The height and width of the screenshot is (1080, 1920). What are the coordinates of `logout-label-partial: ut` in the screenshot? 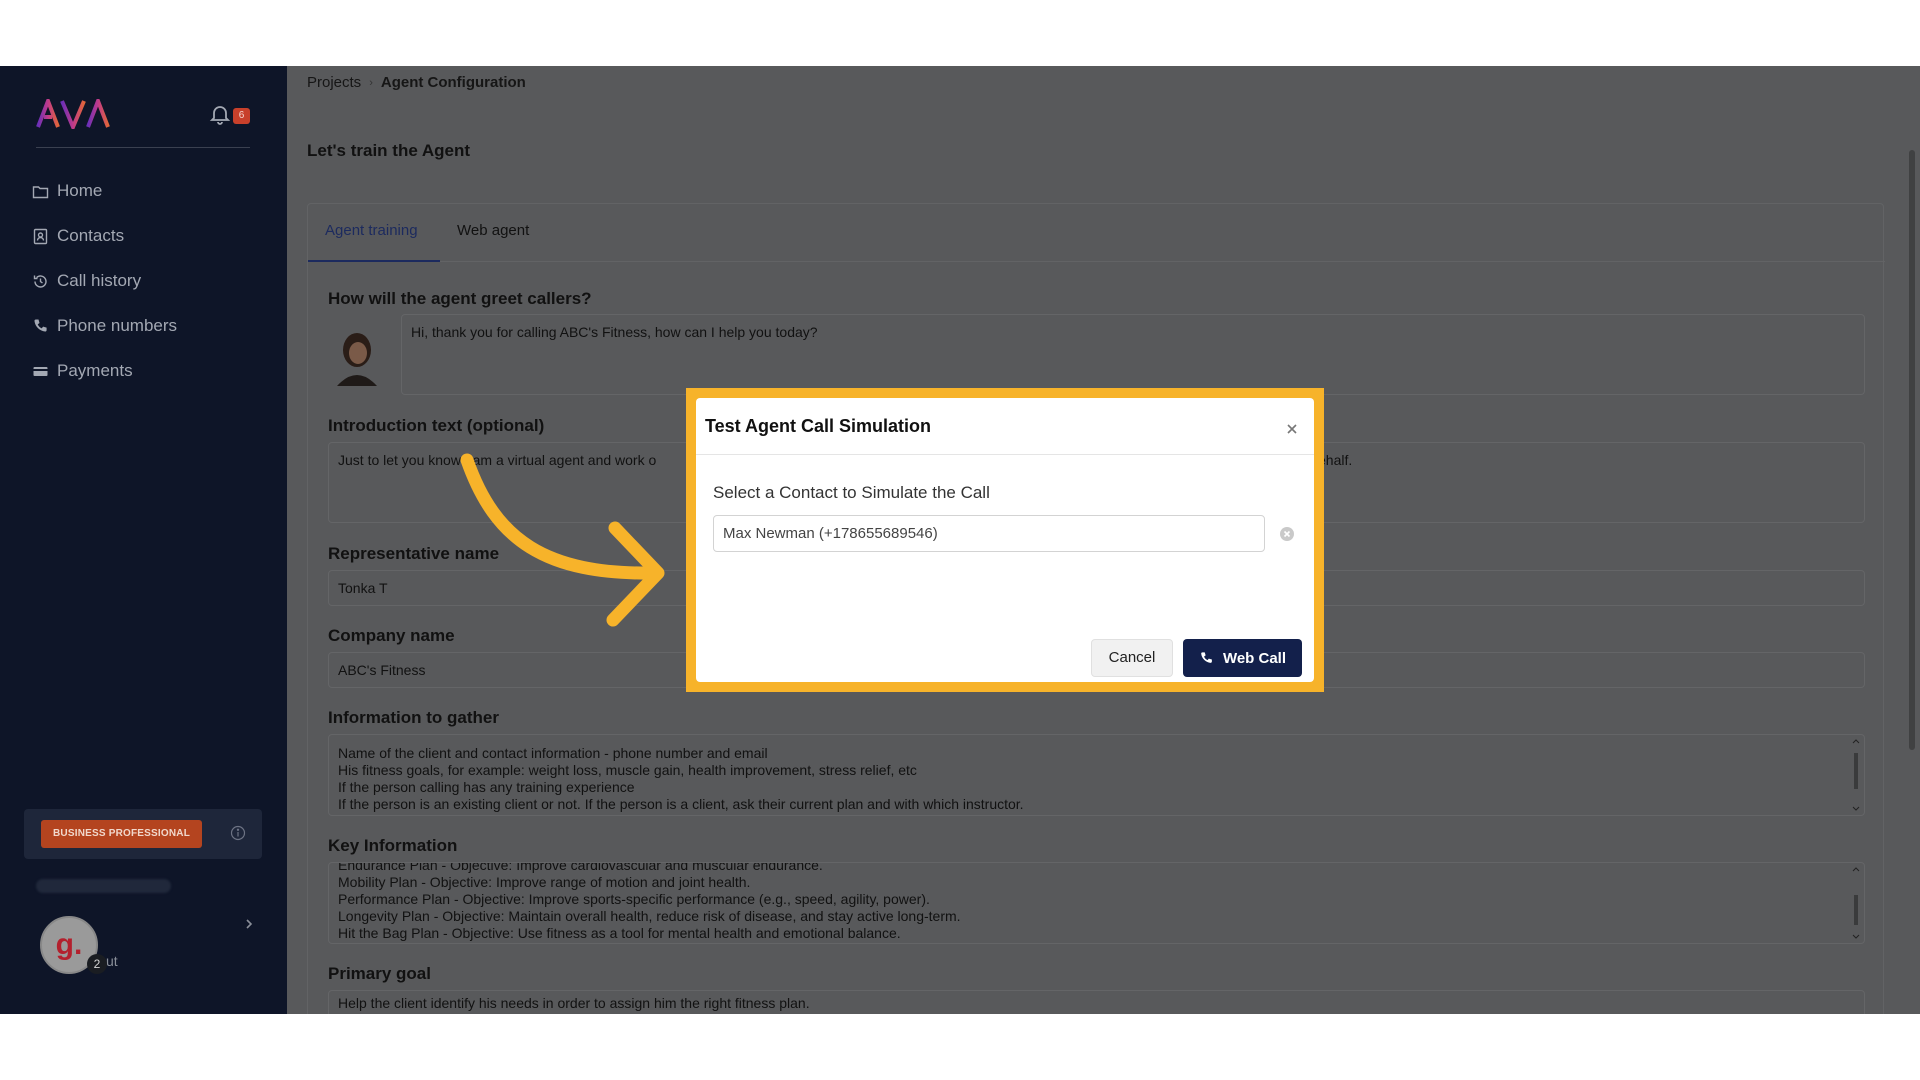 It's located at (112, 961).